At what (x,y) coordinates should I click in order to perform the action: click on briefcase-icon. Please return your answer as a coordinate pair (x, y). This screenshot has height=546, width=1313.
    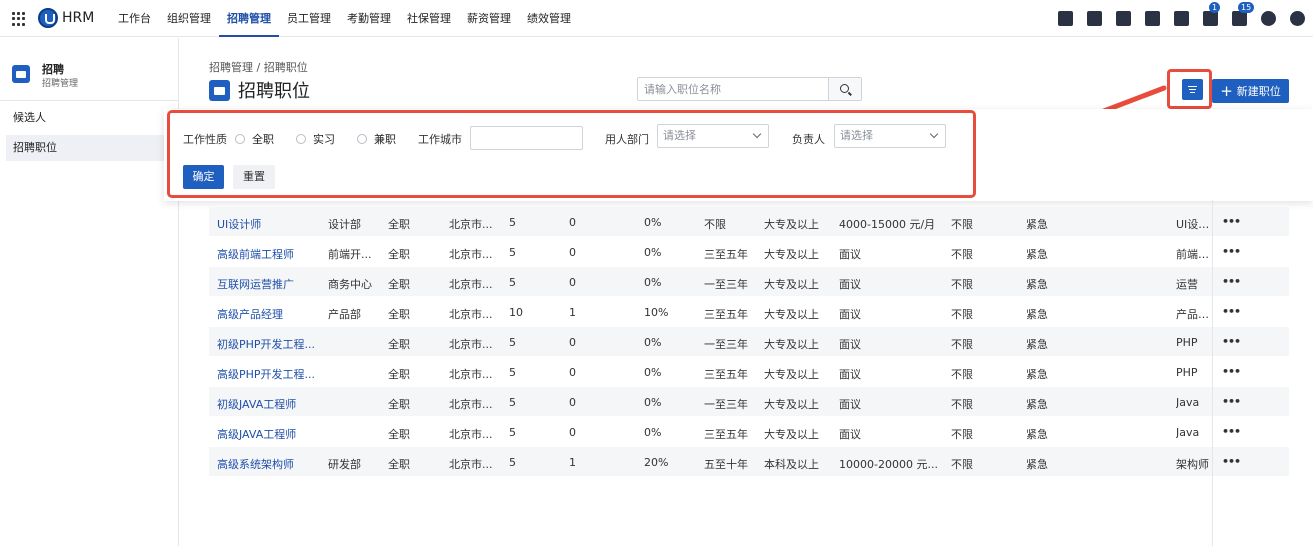
    Looking at the image, I should click on (219, 90).